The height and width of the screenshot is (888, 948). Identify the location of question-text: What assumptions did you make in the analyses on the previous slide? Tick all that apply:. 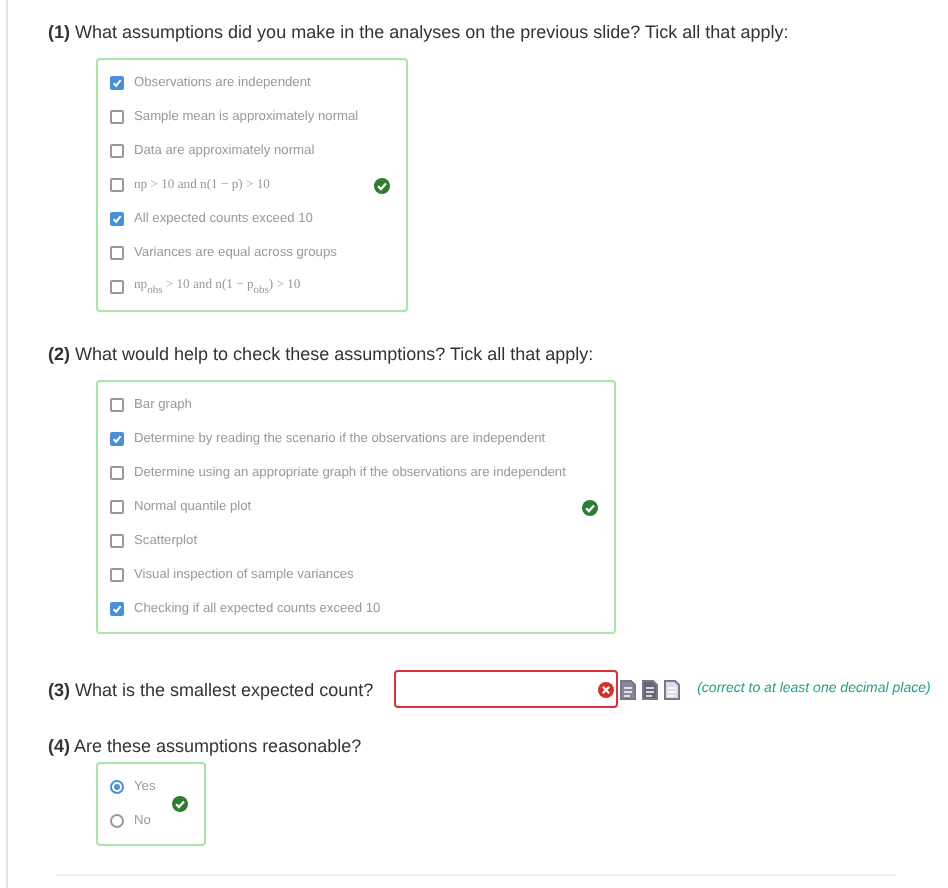
(432, 32).